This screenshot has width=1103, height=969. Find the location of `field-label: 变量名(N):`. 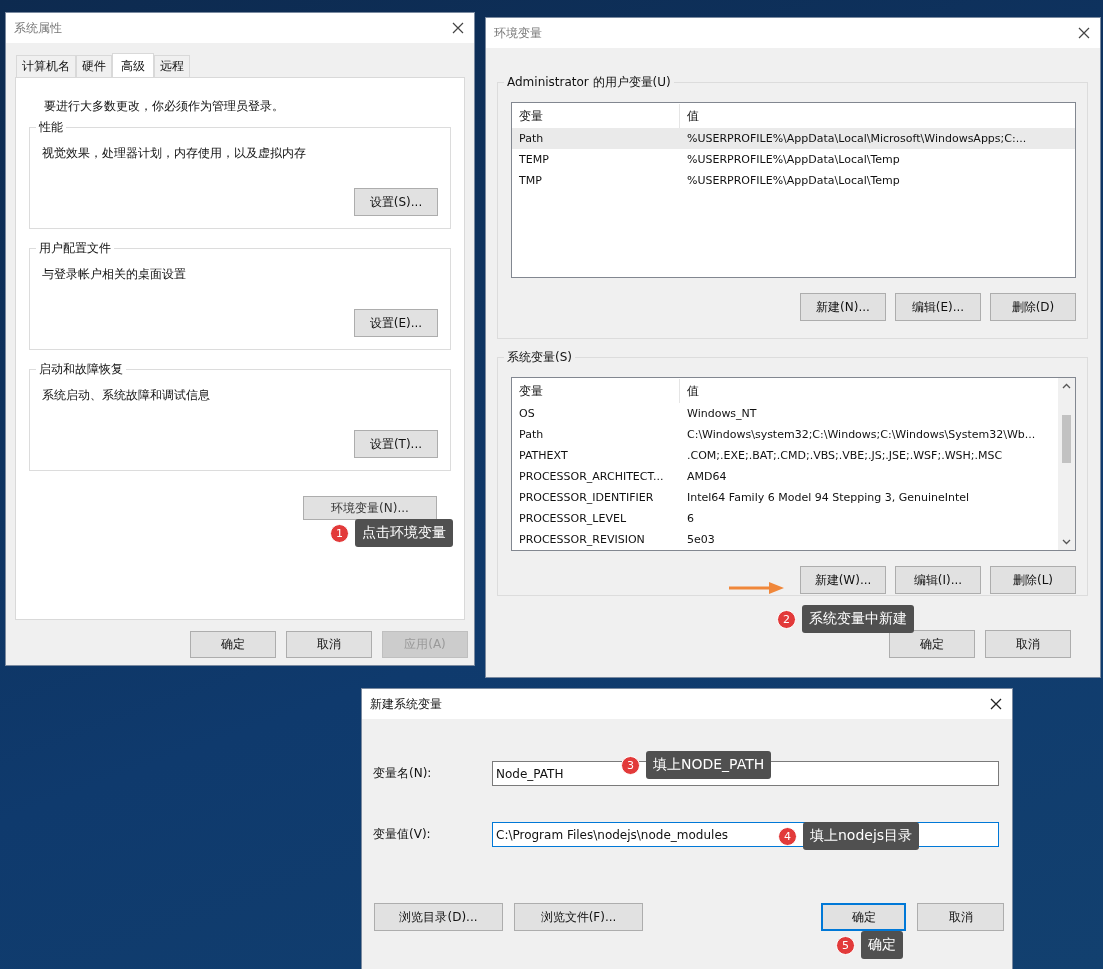

field-label: 变量名(N): is located at coordinates (403, 773).